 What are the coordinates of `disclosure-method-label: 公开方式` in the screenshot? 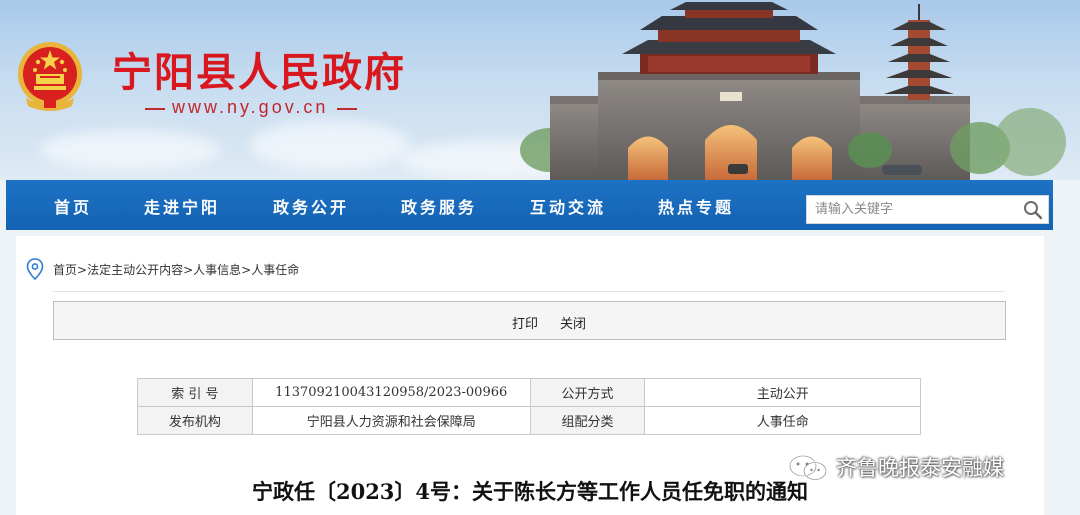 It's located at (587, 392).